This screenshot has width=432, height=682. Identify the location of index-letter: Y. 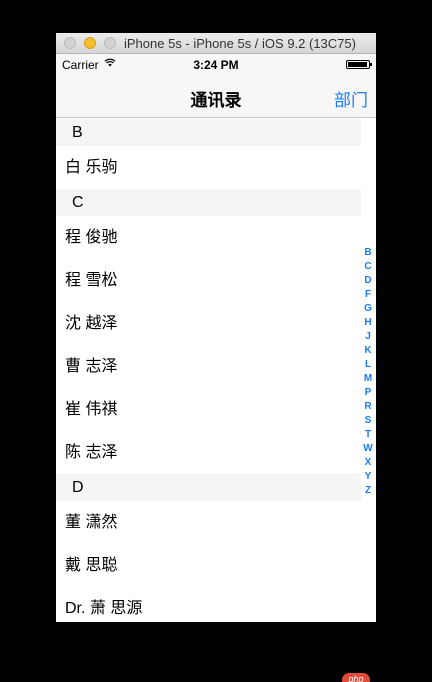
(368, 477).